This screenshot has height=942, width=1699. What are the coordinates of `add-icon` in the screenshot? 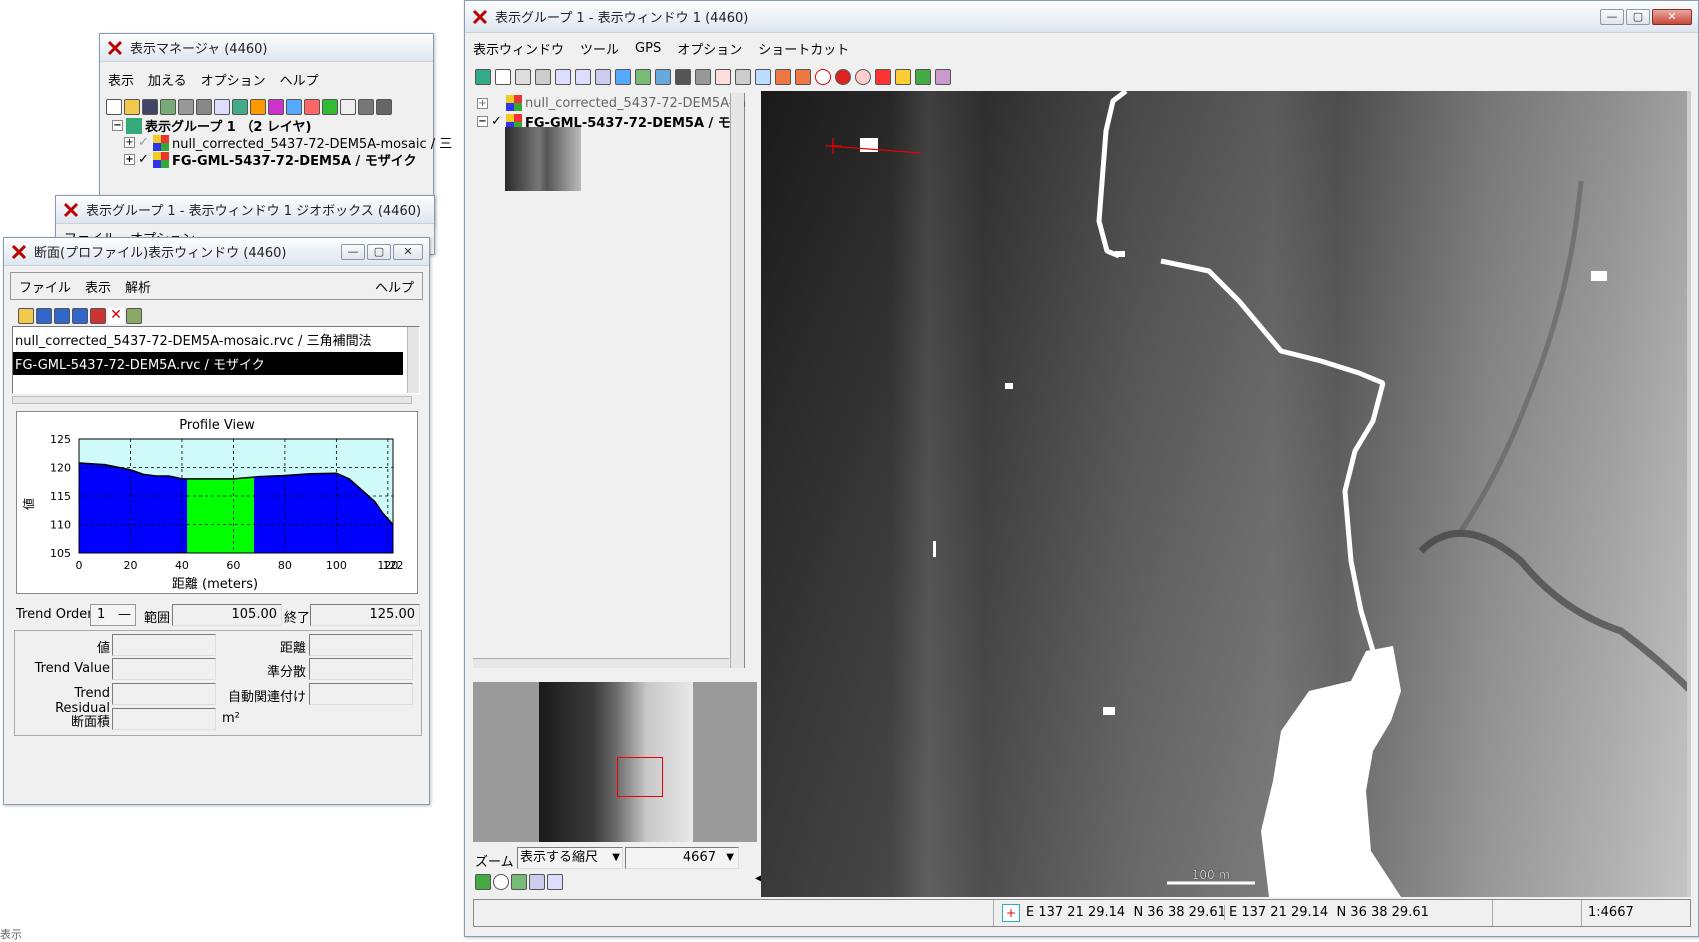 It's located at (723, 77).